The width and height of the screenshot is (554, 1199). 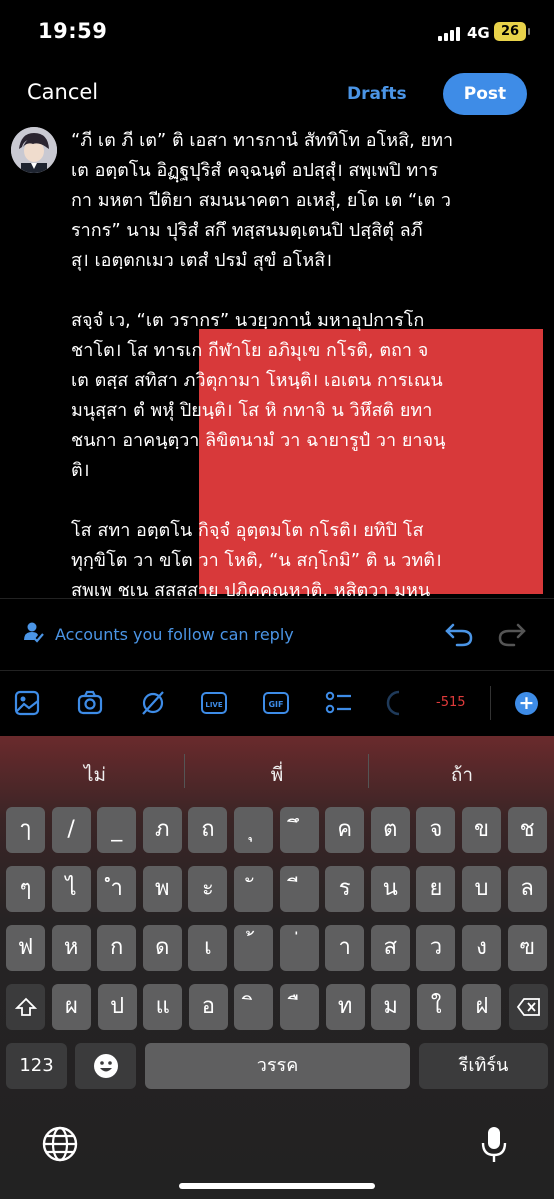 What do you see at coordinates (34, 150) in the screenshot?
I see `avatar` at bounding box center [34, 150].